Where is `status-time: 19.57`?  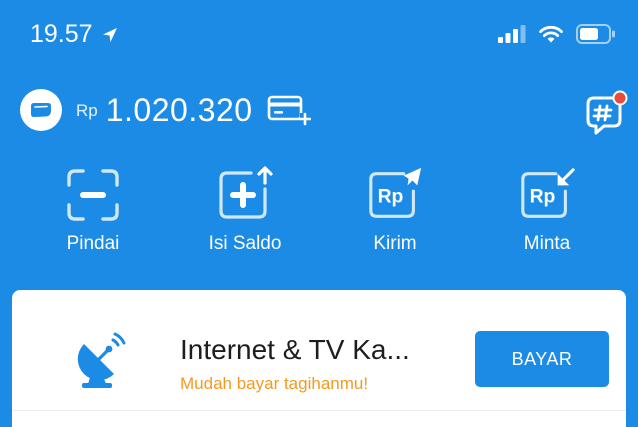
status-time: 19.57 is located at coordinates (74, 34).